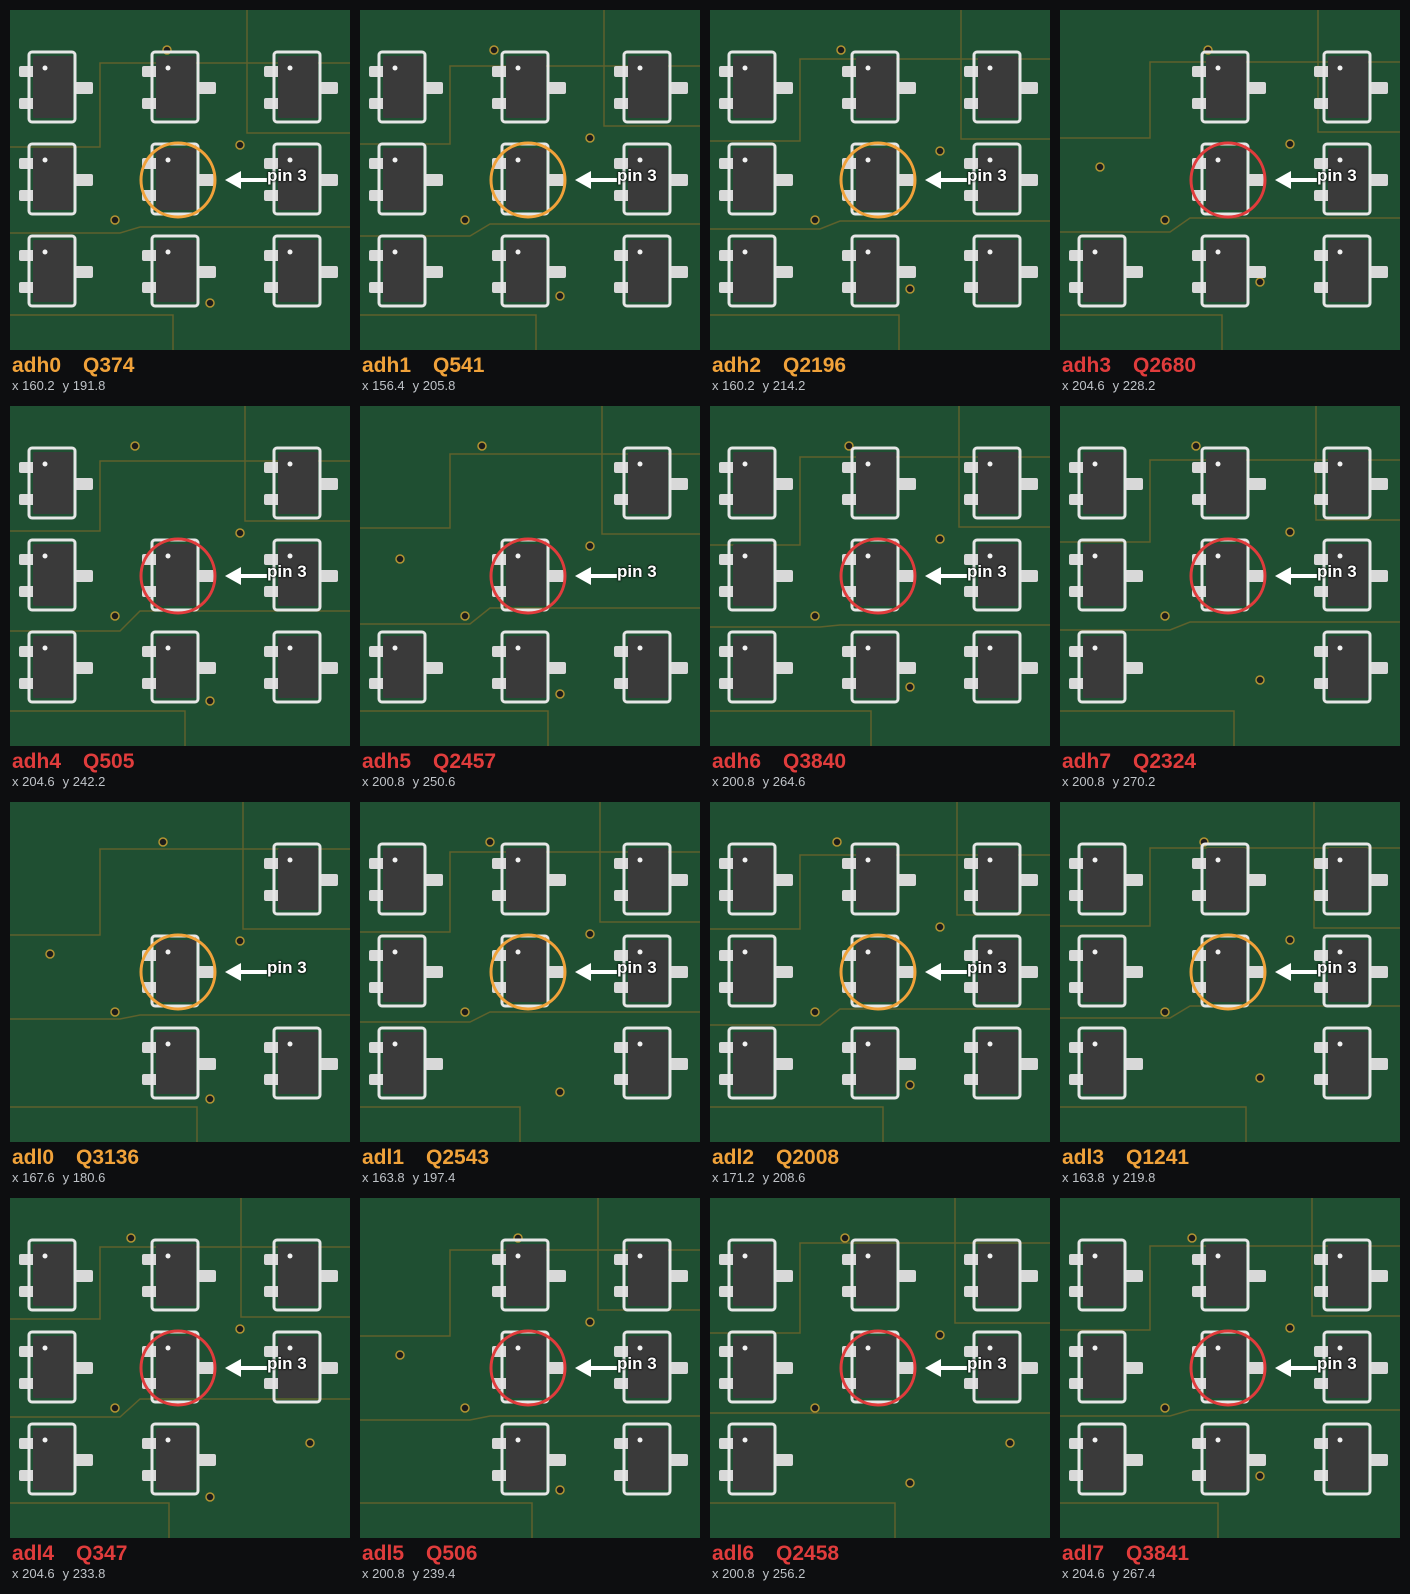 The height and width of the screenshot is (1594, 1410). I want to click on inspection-panel: pin 3 adh4 Q505 x 204.6 y 242.2, so click(180, 599).